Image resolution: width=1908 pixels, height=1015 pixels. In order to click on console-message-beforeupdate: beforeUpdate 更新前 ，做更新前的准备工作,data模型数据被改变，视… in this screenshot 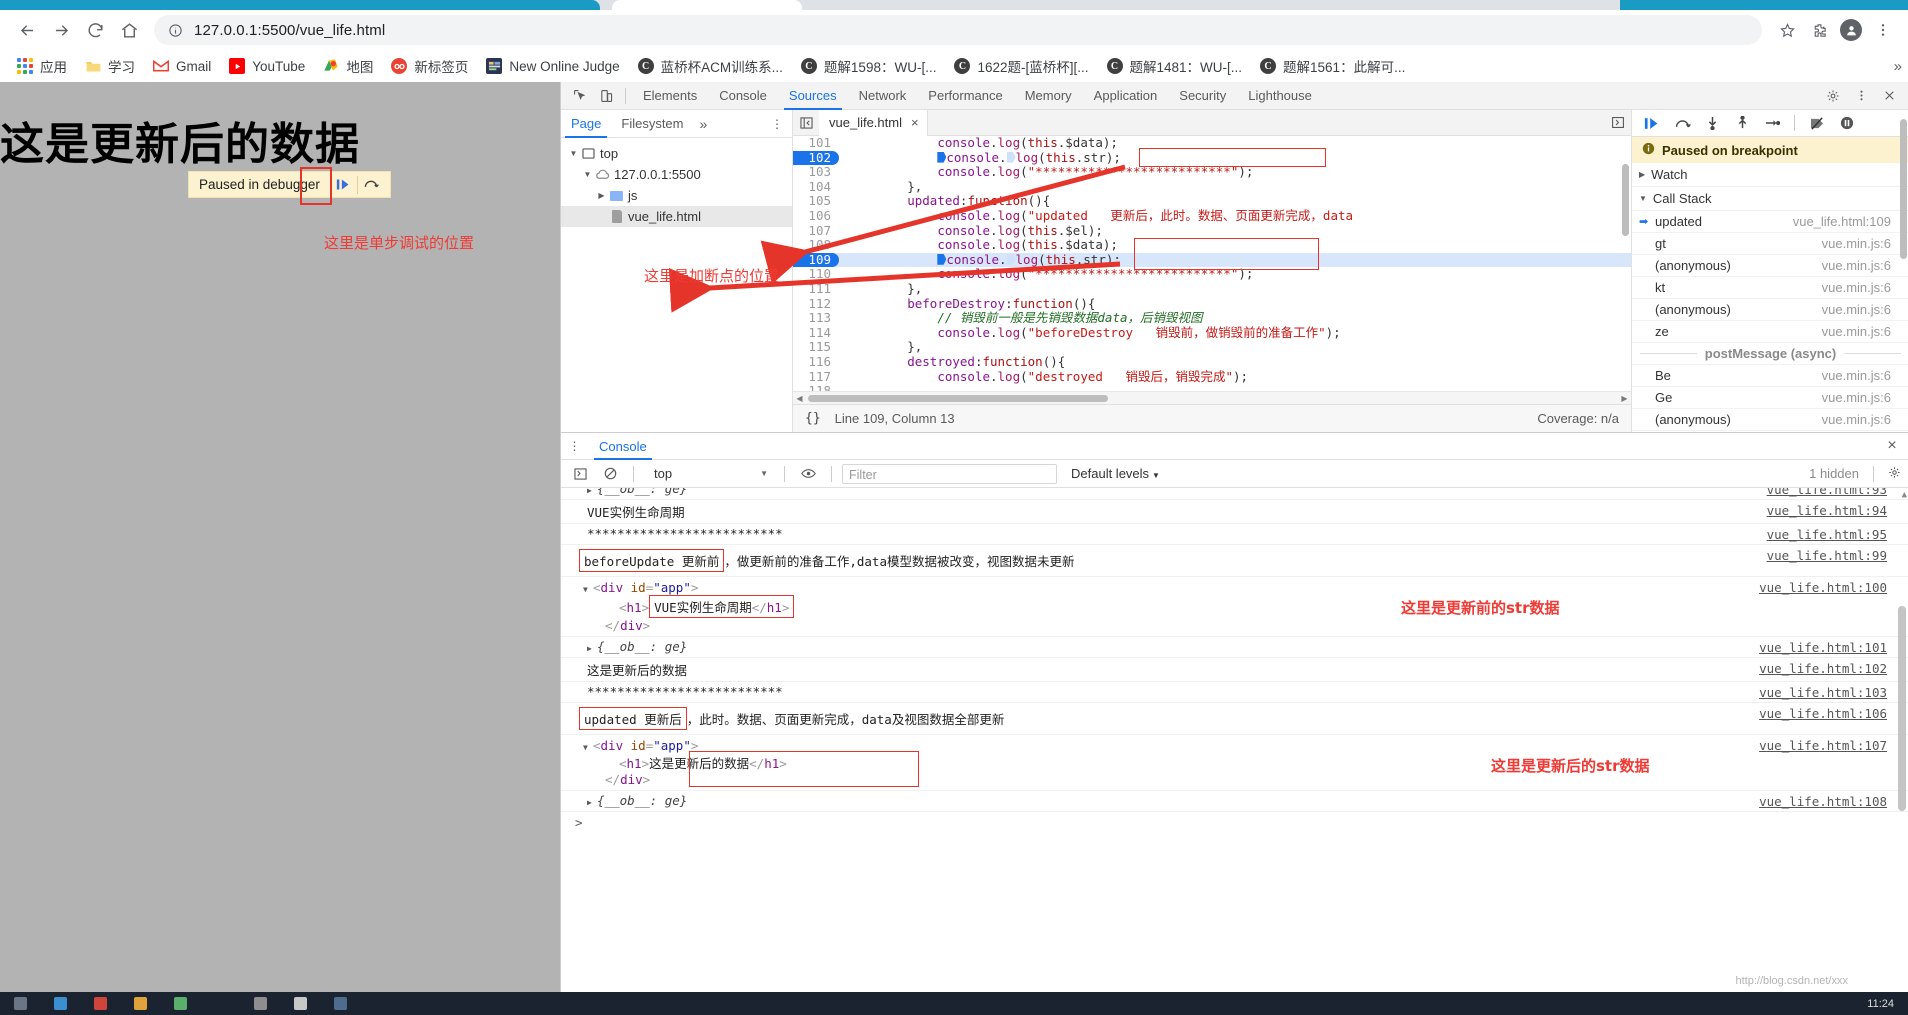, I will do `click(1234, 561)`.